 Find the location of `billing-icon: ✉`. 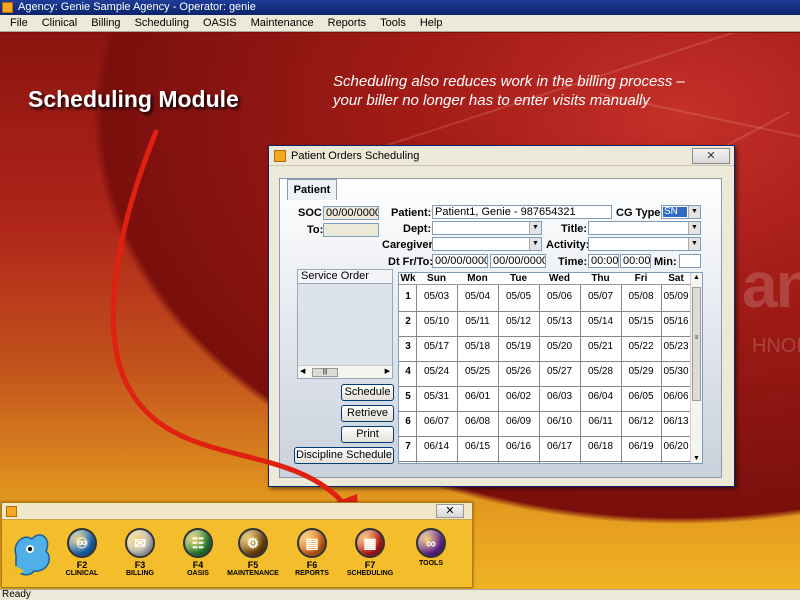

billing-icon: ✉ is located at coordinates (140, 543).